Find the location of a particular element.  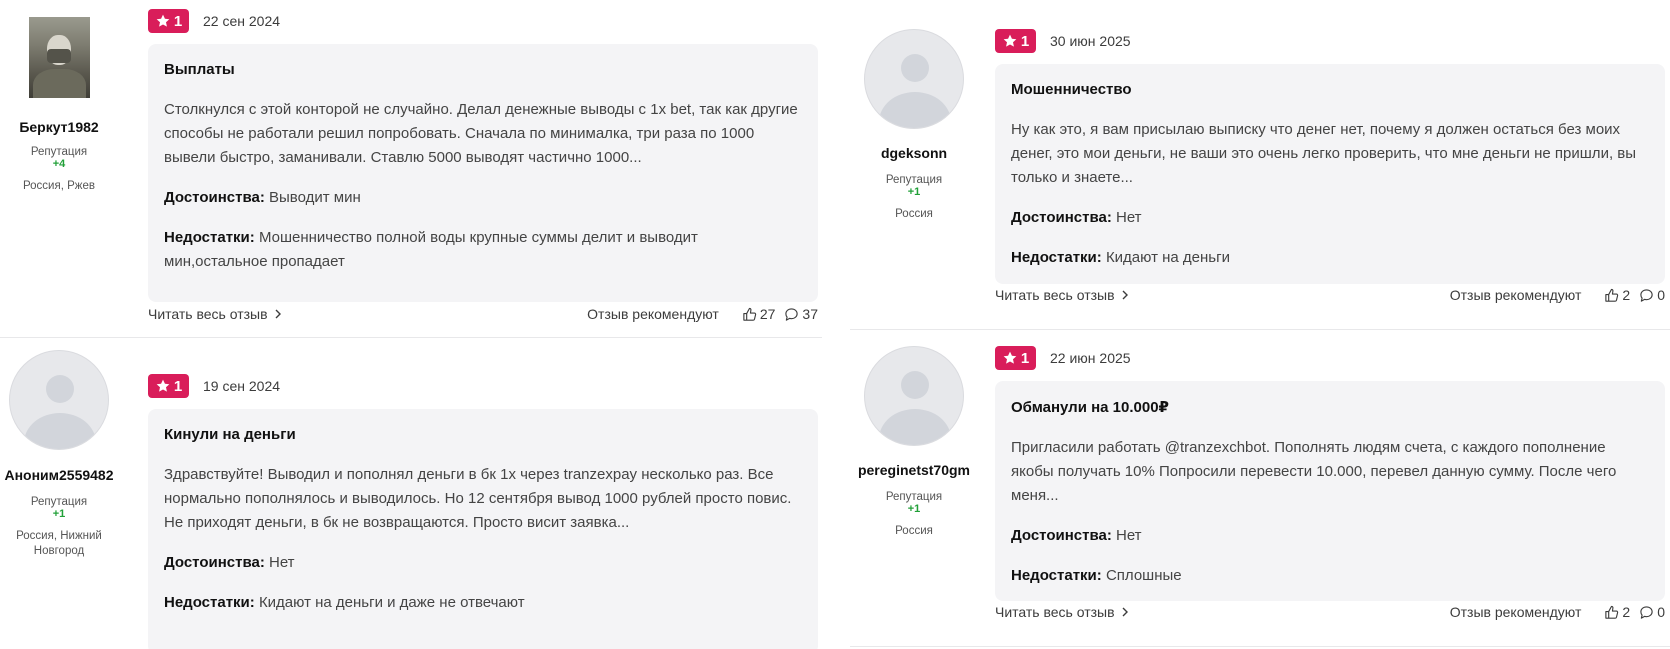

like-count: 27 is located at coordinates (767, 314).